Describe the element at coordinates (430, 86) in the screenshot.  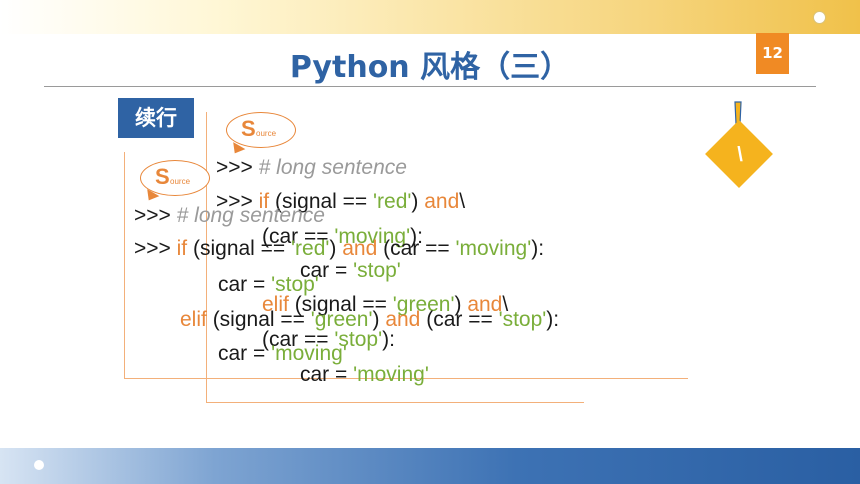
I see `title-divider` at that location.